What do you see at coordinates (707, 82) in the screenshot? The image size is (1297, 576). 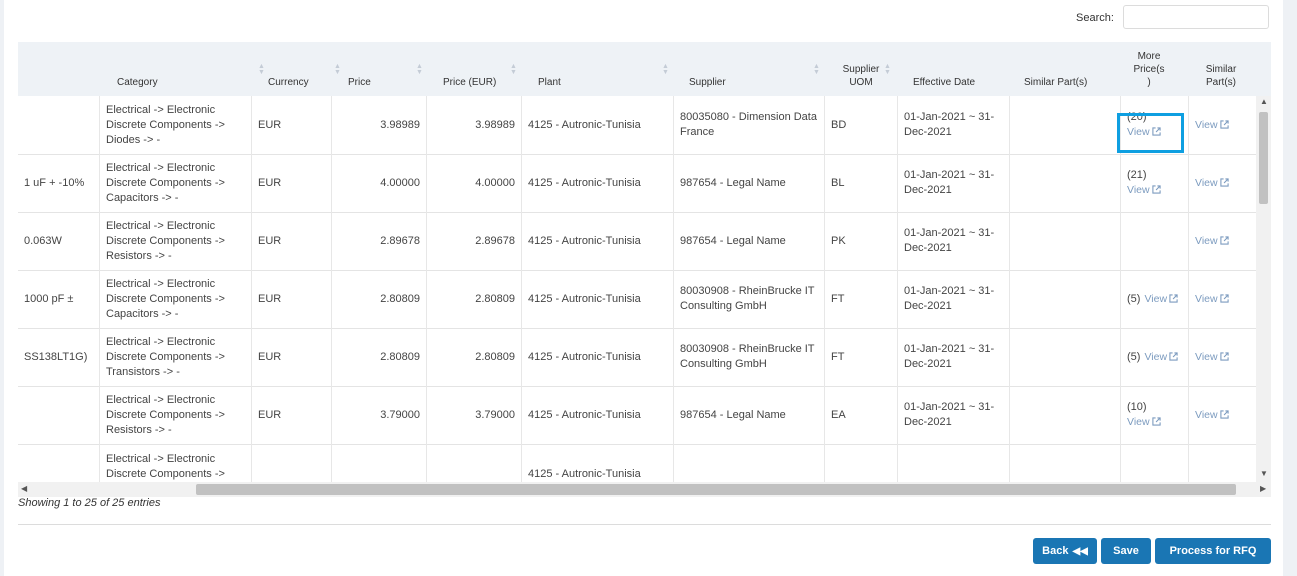 I see `header-supplier-label: Supplier` at bounding box center [707, 82].